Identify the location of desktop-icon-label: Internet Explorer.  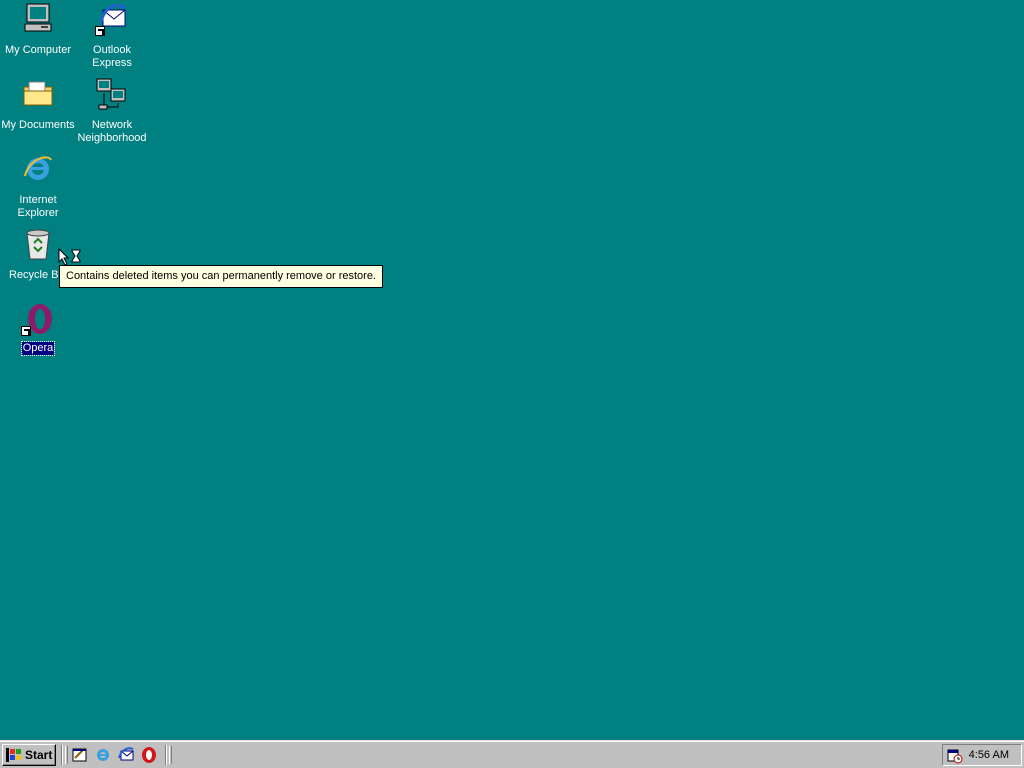
(38, 206).